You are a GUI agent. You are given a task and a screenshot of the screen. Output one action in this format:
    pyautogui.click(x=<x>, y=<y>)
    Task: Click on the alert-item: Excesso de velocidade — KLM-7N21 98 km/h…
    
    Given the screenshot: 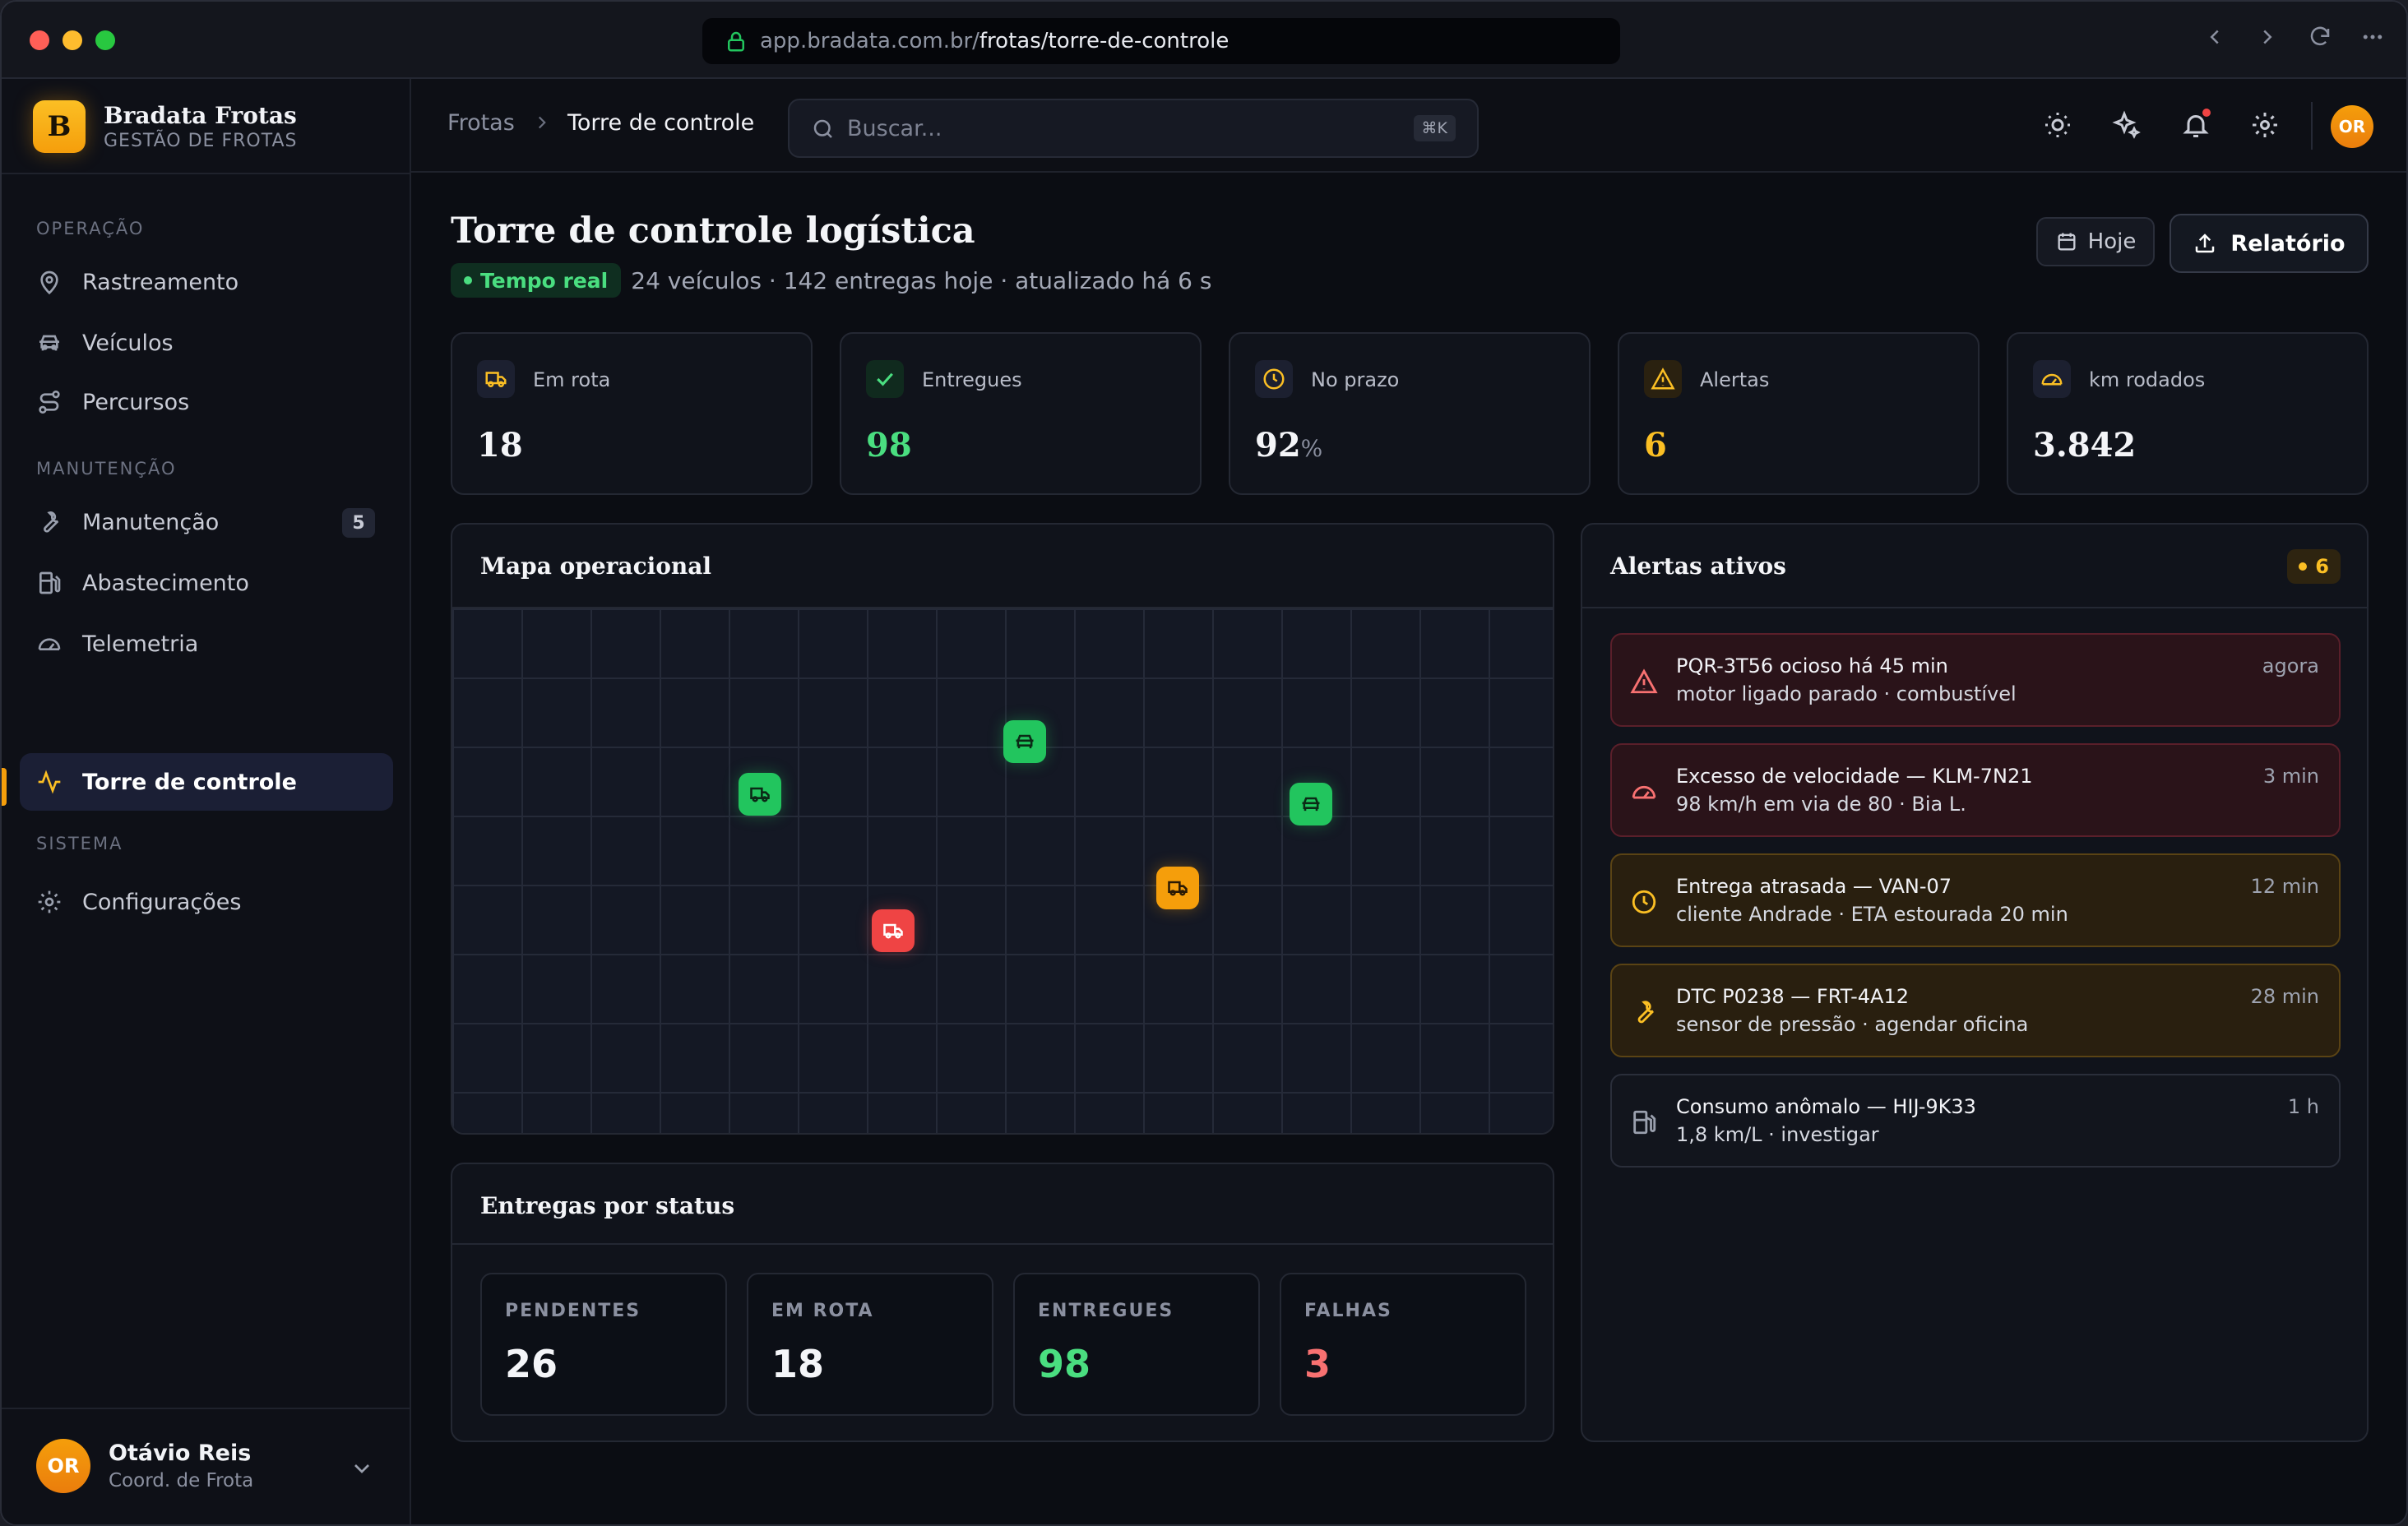 What is the action you would take?
    pyautogui.click(x=1975, y=790)
    